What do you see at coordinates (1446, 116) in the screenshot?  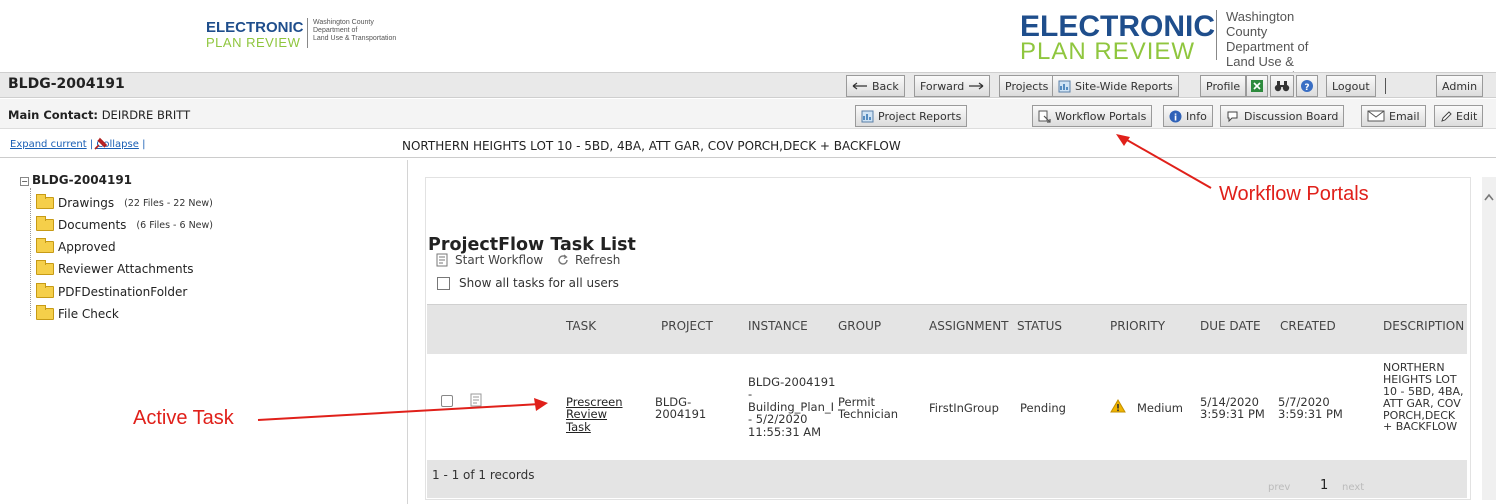 I see `edit-icon` at bounding box center [1446, 116].